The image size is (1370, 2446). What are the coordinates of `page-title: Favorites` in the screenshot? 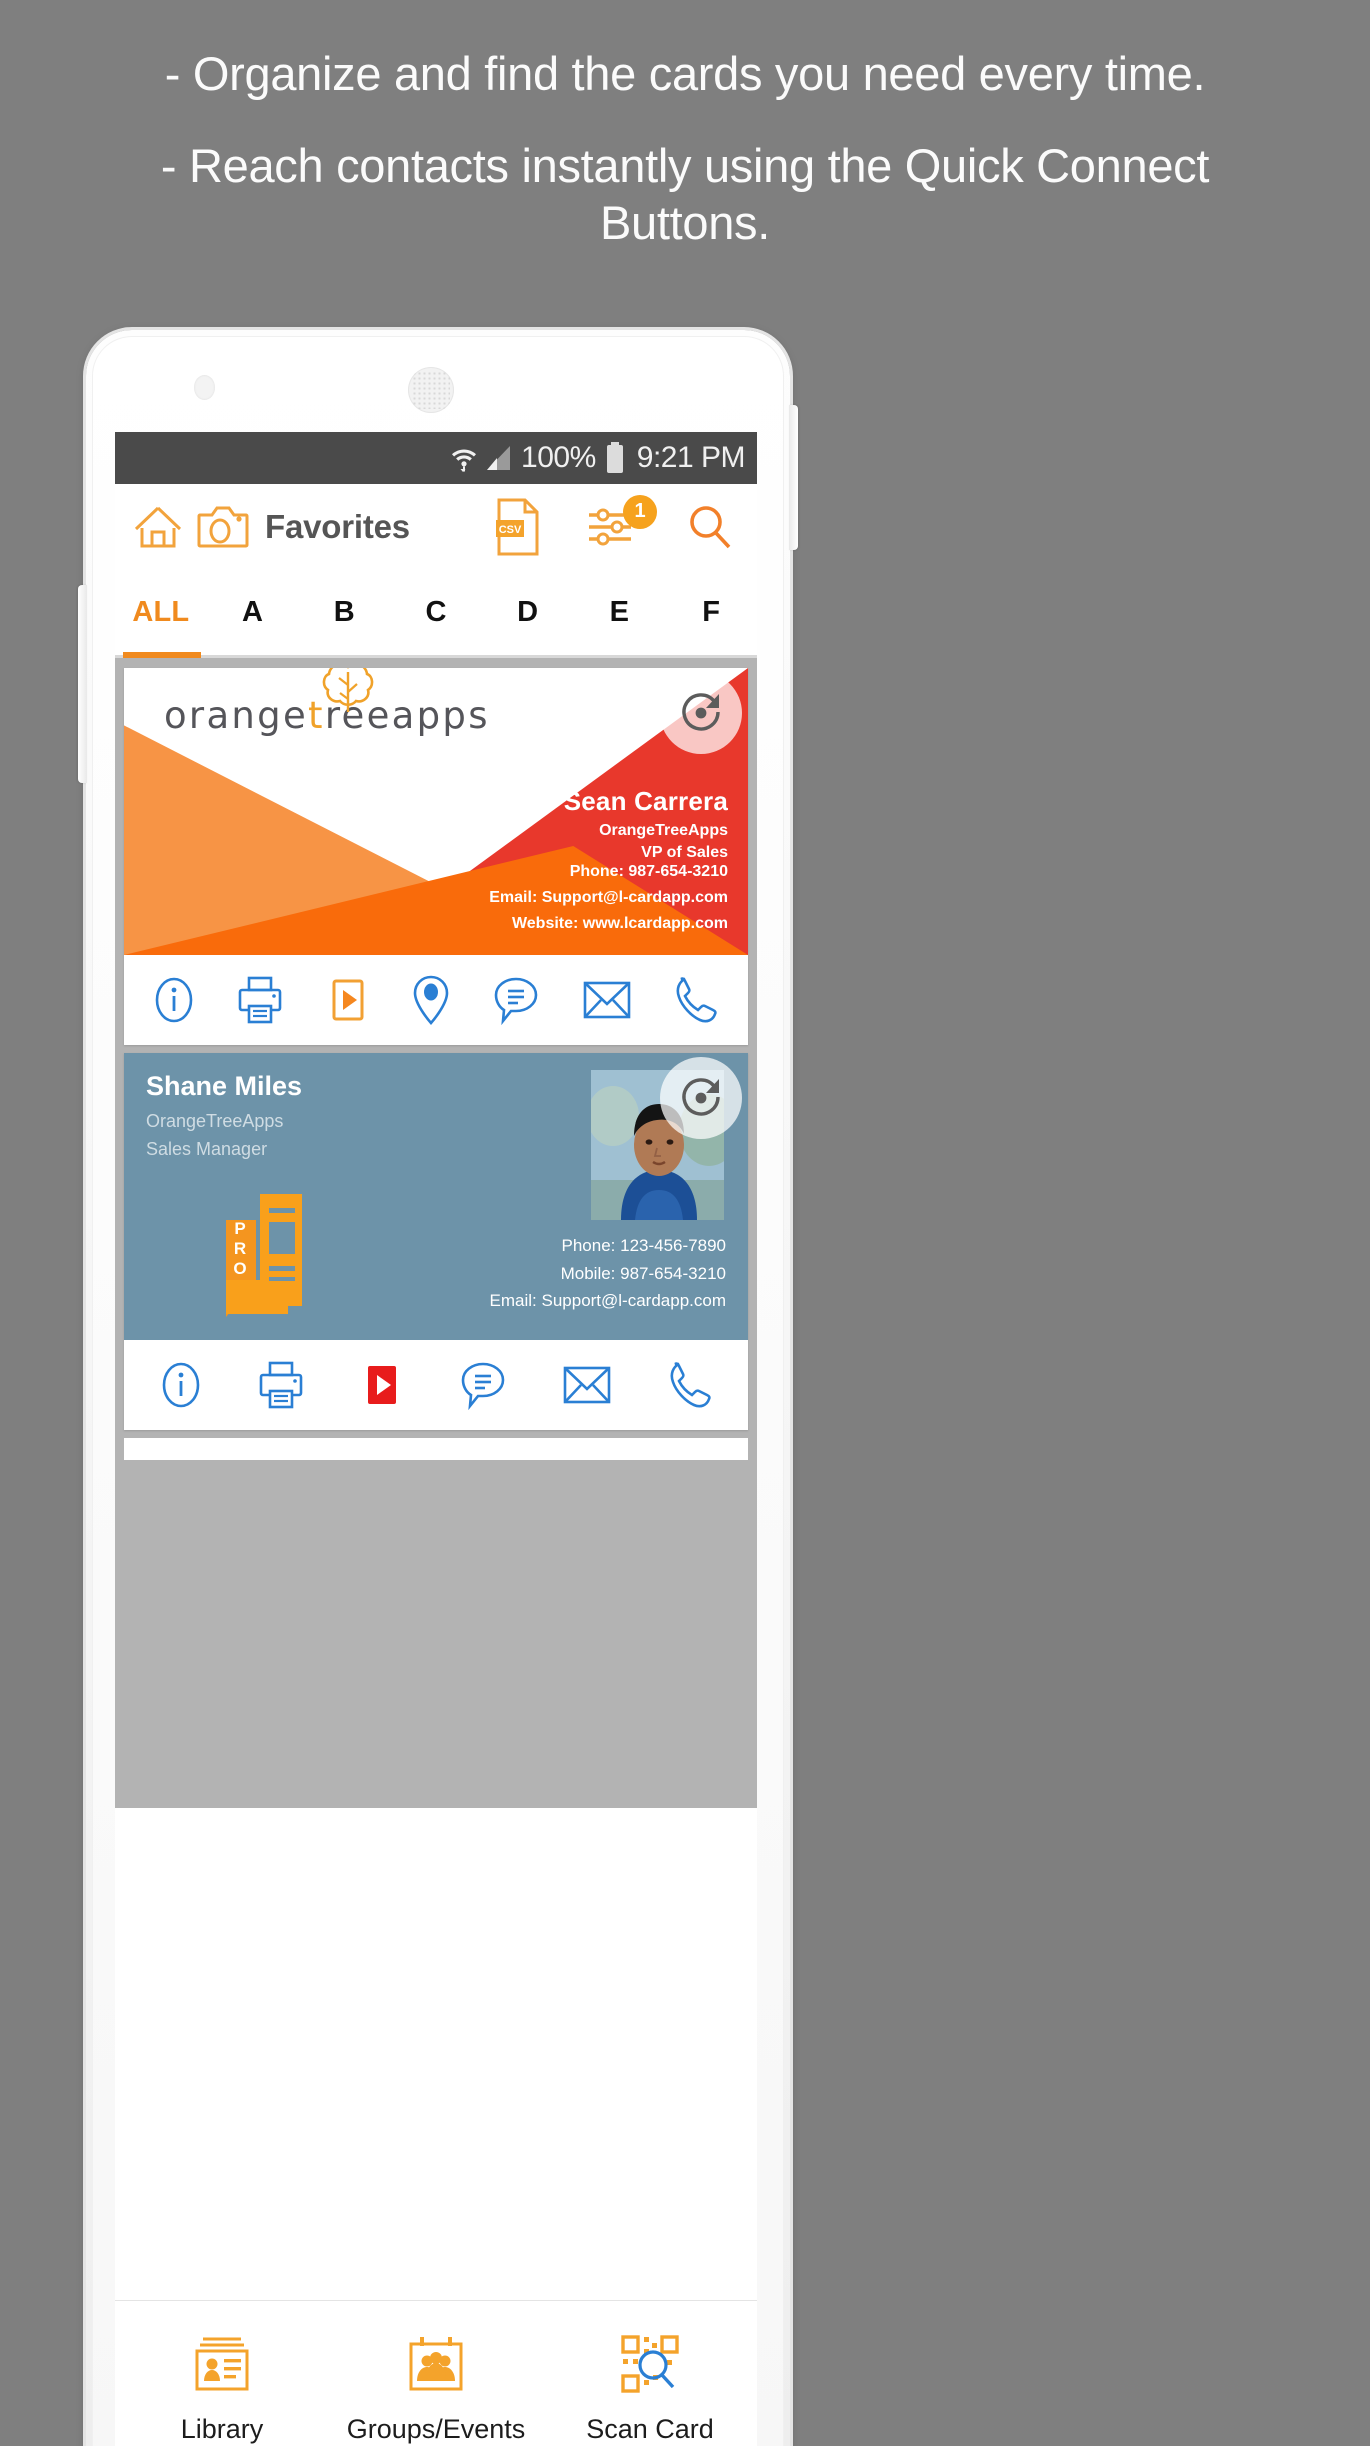 It's located at (337, 526).